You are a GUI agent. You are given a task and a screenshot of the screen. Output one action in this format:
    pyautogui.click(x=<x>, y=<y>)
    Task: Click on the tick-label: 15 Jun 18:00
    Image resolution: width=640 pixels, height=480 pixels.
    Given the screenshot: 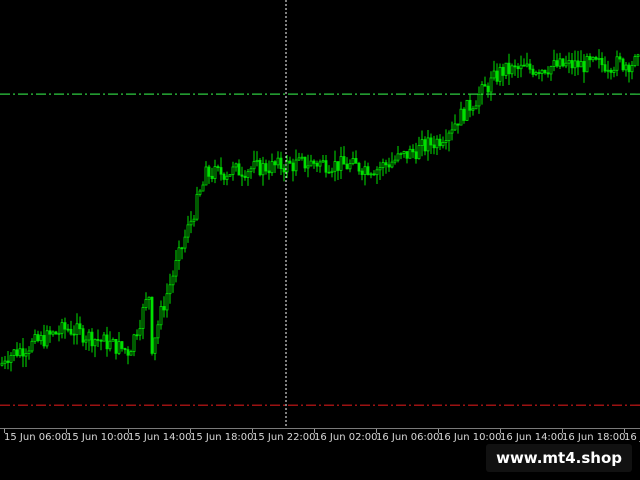 What is the action you would take?
    pyautogui.click(x=222, y=437)
    